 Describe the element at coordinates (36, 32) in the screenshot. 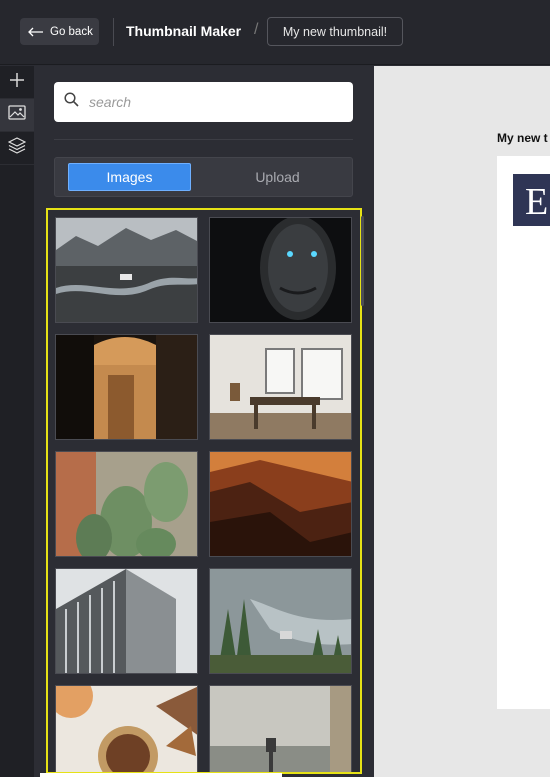

I see `back-arrow-icon` at that location.